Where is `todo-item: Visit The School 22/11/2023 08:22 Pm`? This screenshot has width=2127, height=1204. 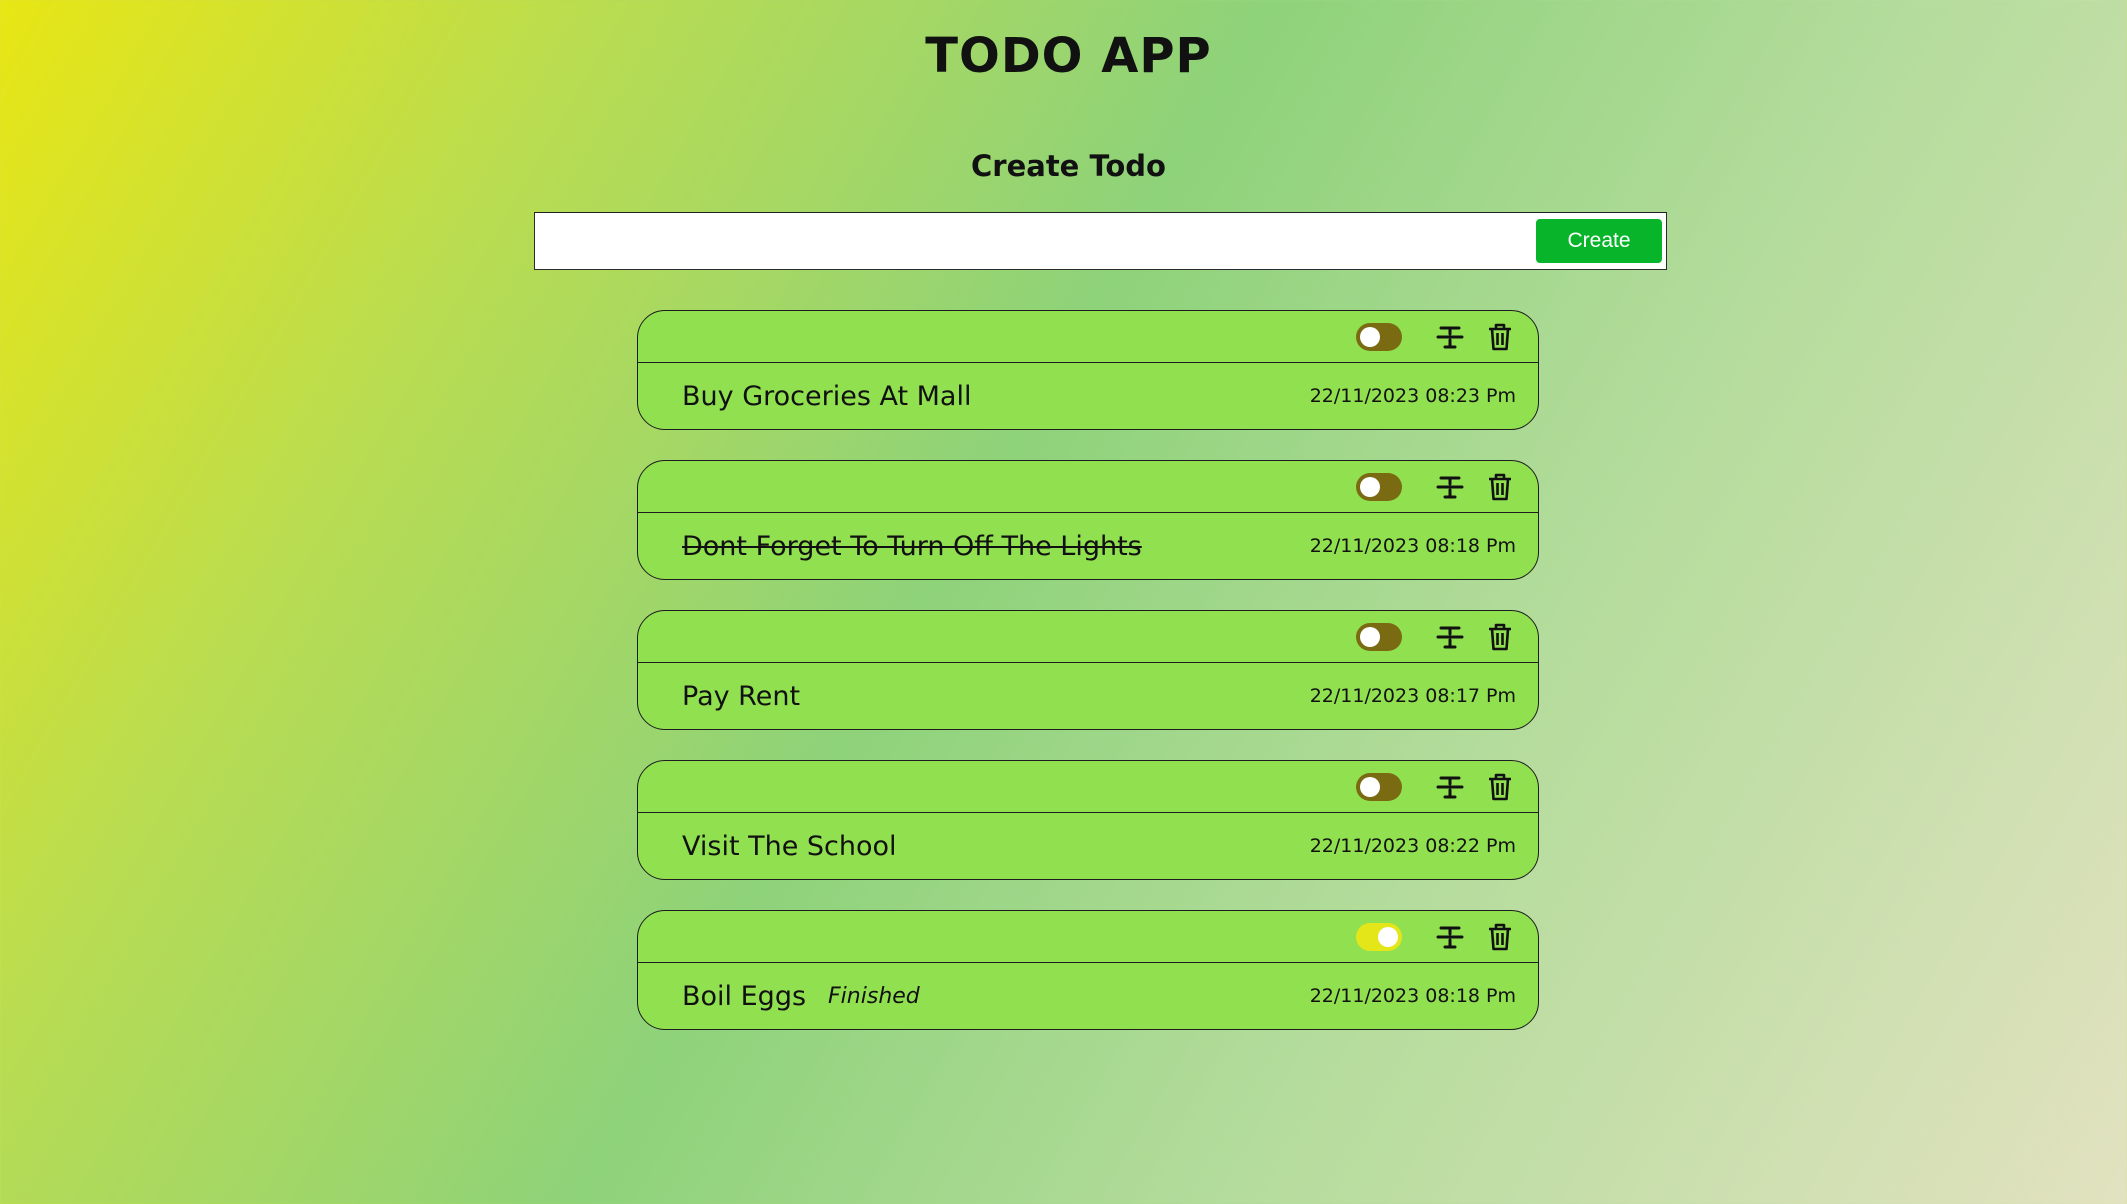 todo-item: Visit The School 22/11/2023 08:22 Pm is located at coordinates (1088, 820).